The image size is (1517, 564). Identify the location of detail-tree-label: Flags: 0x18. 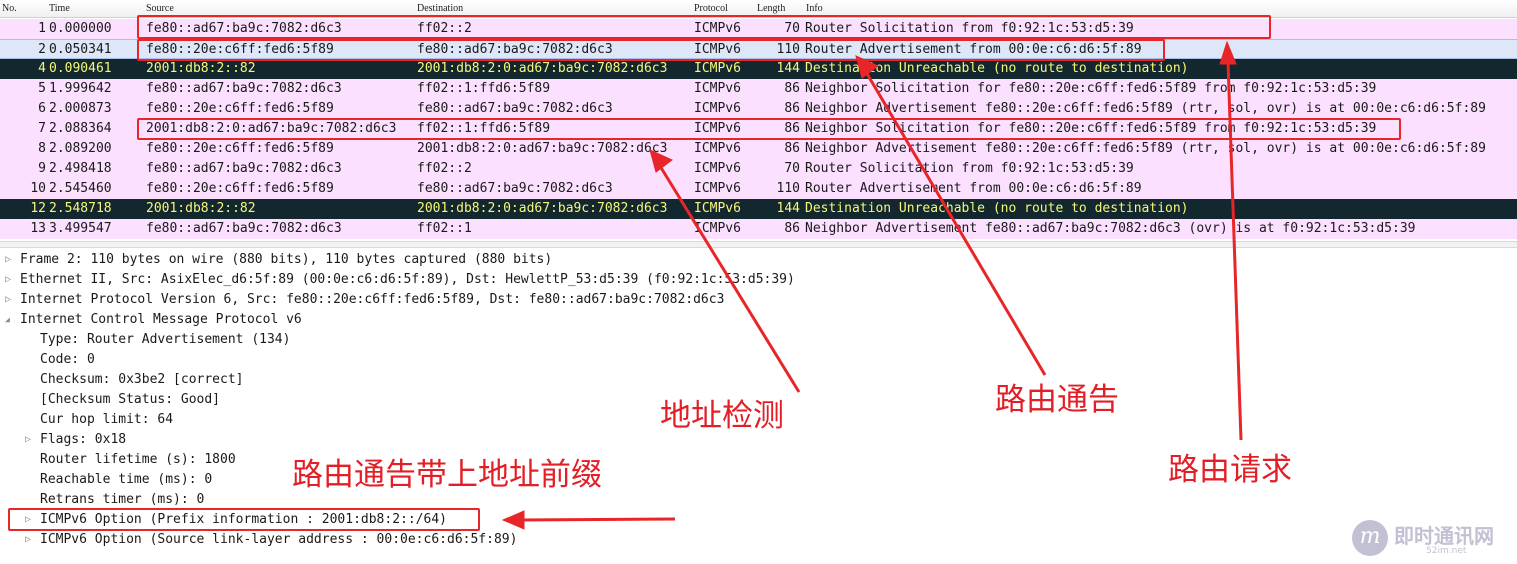
(83, 439).